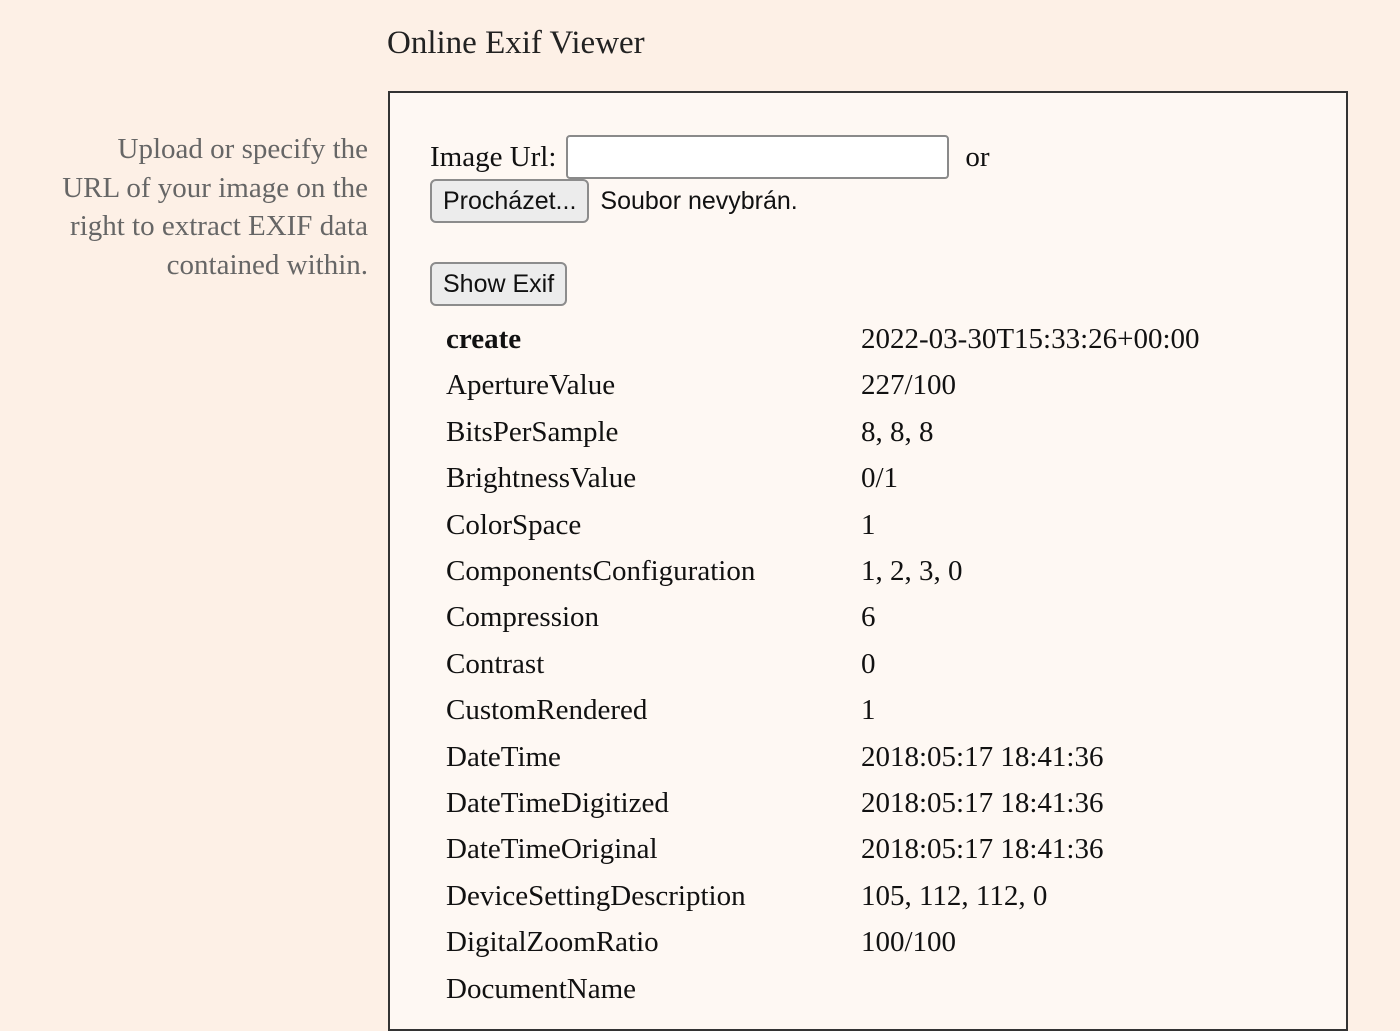 The width and height of the screenshot is (1400, 1031). Describe the element at coordinates (954, 895) in the screenshot. I see `exif-value: 105, 112, 112, 0` at that location.